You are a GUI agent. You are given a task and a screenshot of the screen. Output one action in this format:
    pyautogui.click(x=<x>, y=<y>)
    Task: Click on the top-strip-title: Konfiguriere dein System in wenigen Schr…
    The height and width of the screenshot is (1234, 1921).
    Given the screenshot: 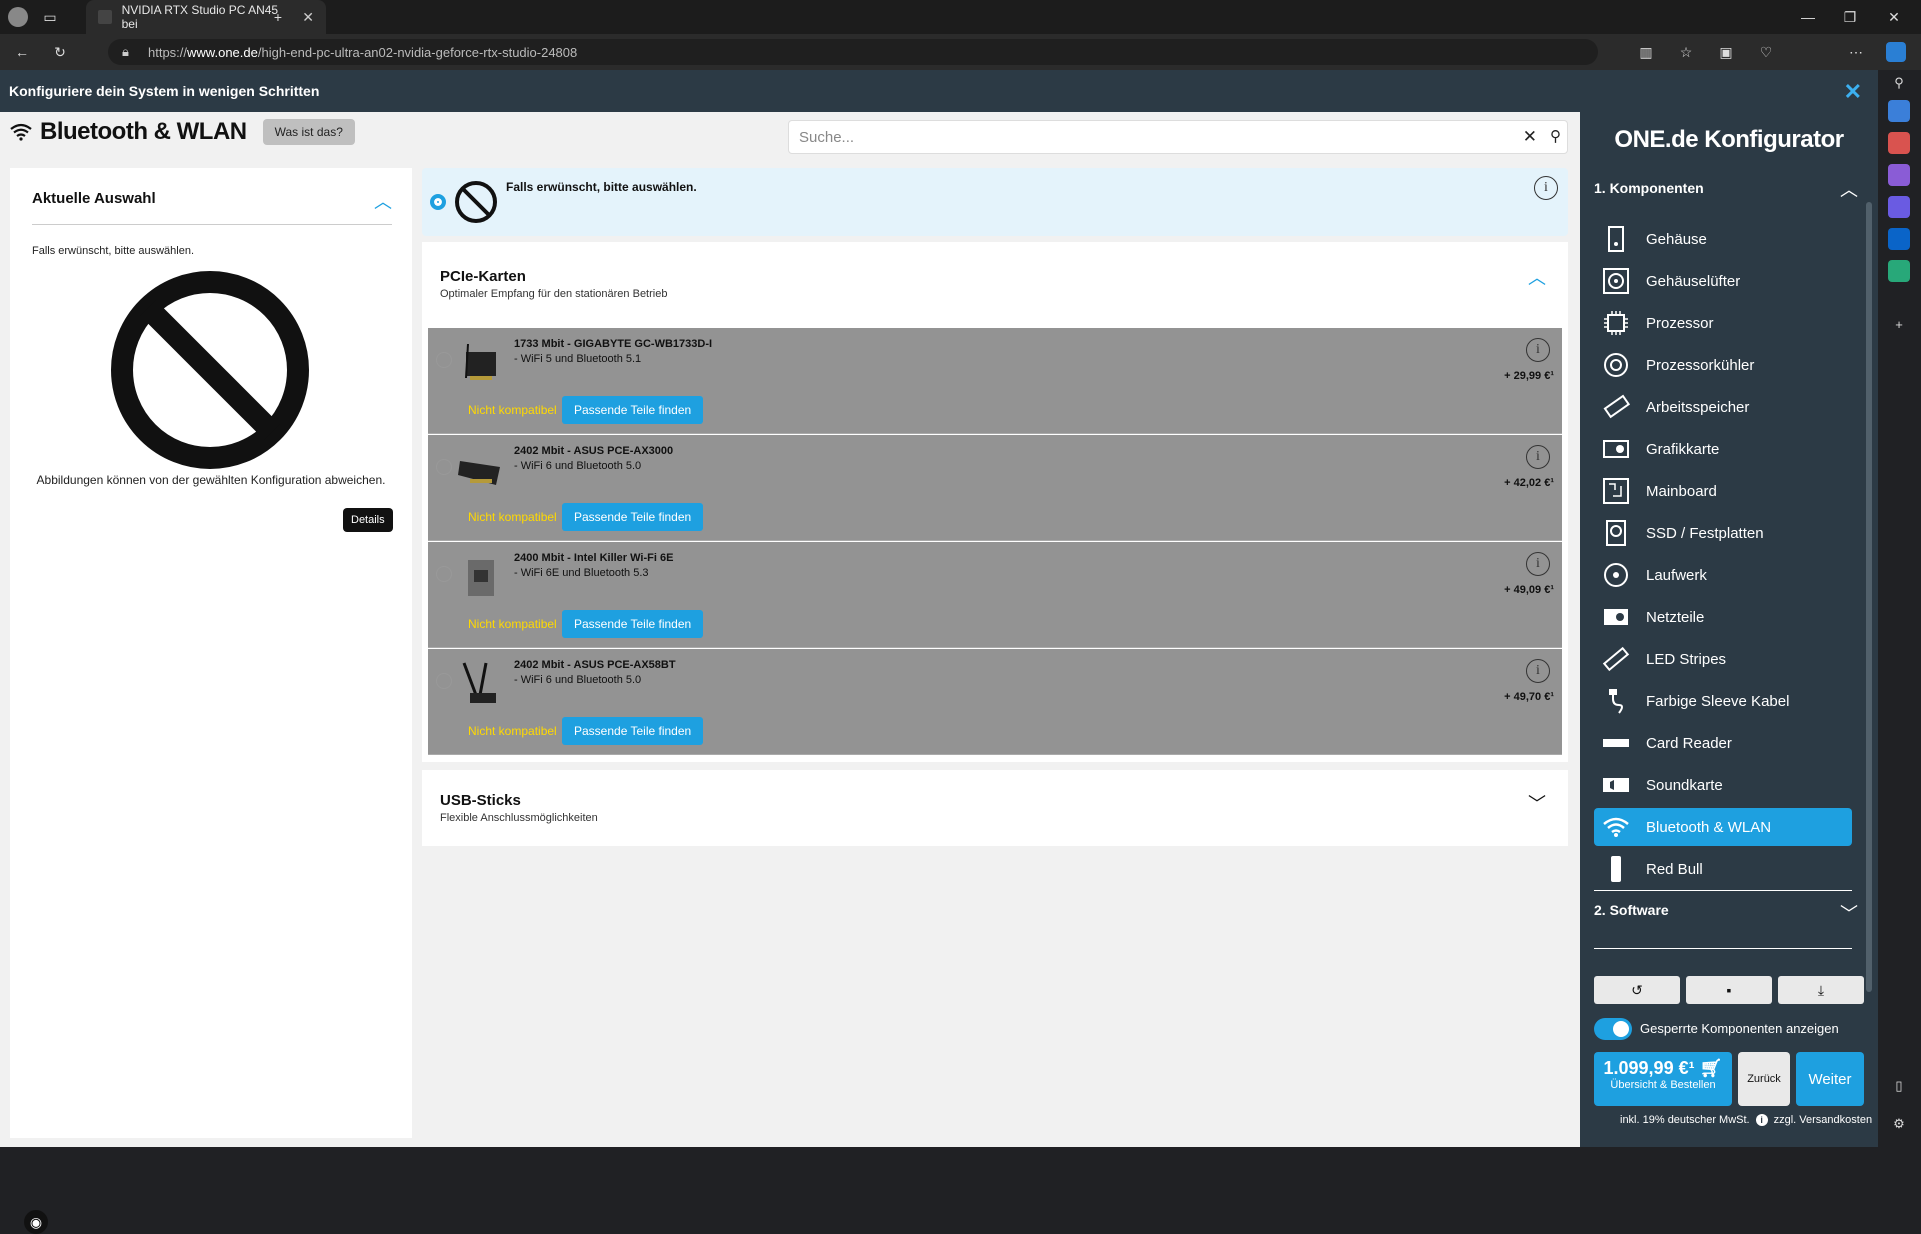 What is the action you would take?
    pyautogui.click(x=164, y=91)
    